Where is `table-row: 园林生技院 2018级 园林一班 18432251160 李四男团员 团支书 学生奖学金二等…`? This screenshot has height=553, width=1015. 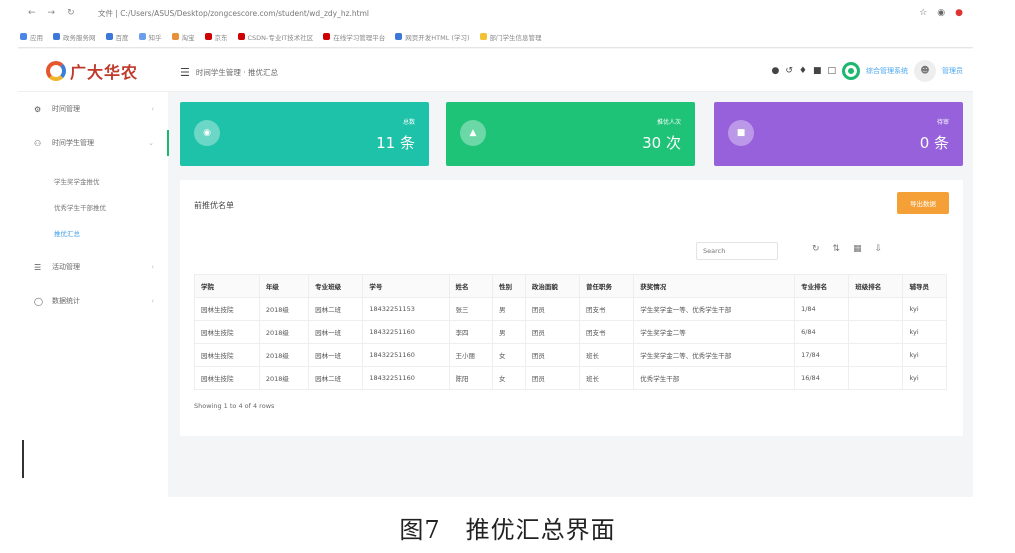
table-row: 园林生技院 2018级 园林一班 18432251160 李四男团员 团支书 学生奖学金二等… is located at coordinates (570, 332).